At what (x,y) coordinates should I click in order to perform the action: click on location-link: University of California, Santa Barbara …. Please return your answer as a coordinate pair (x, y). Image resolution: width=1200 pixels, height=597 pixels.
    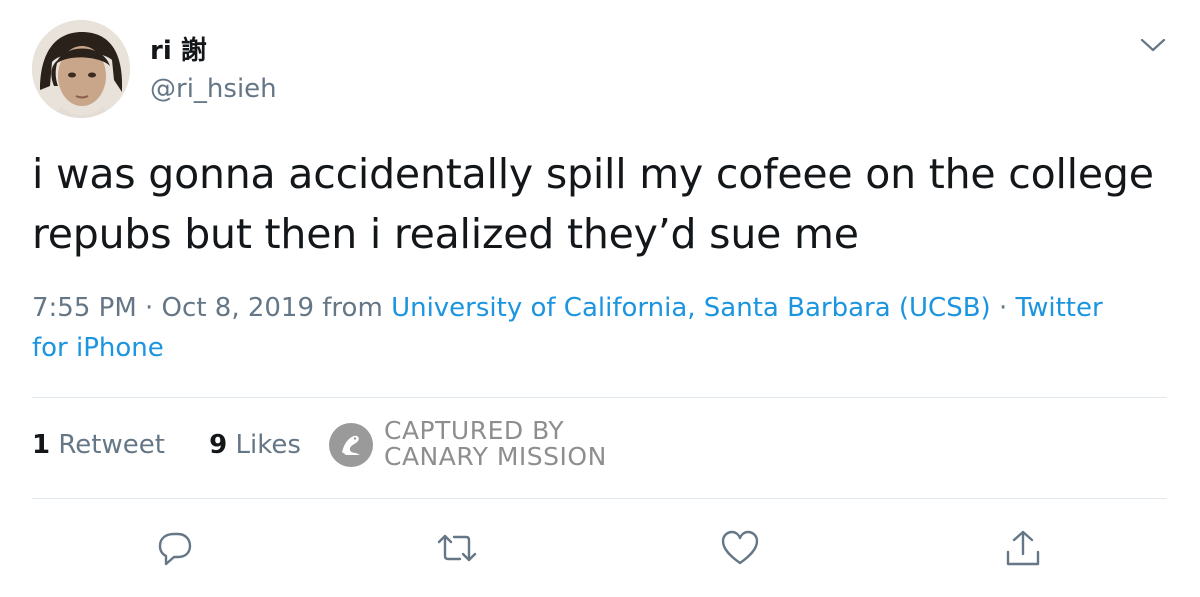
    Looking at the image, I should click on (691, 308).